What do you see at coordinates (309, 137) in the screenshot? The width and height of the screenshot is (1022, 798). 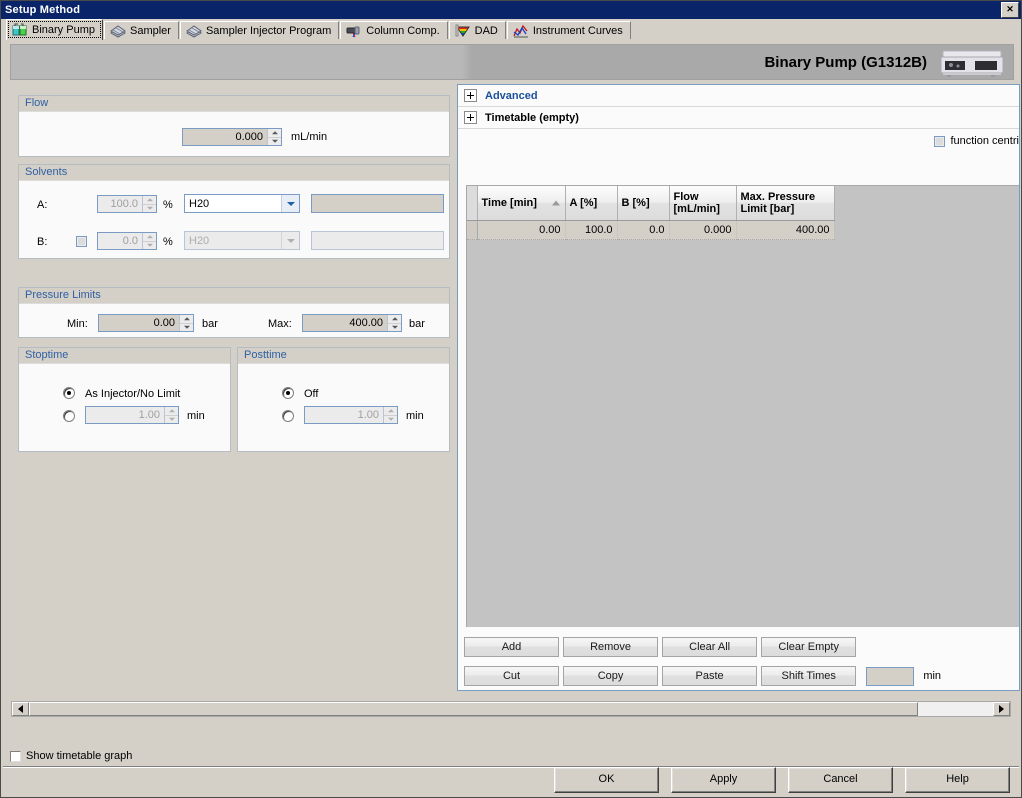 I see `flow-unit-label: mL/min` at bounding box center [309, 137].